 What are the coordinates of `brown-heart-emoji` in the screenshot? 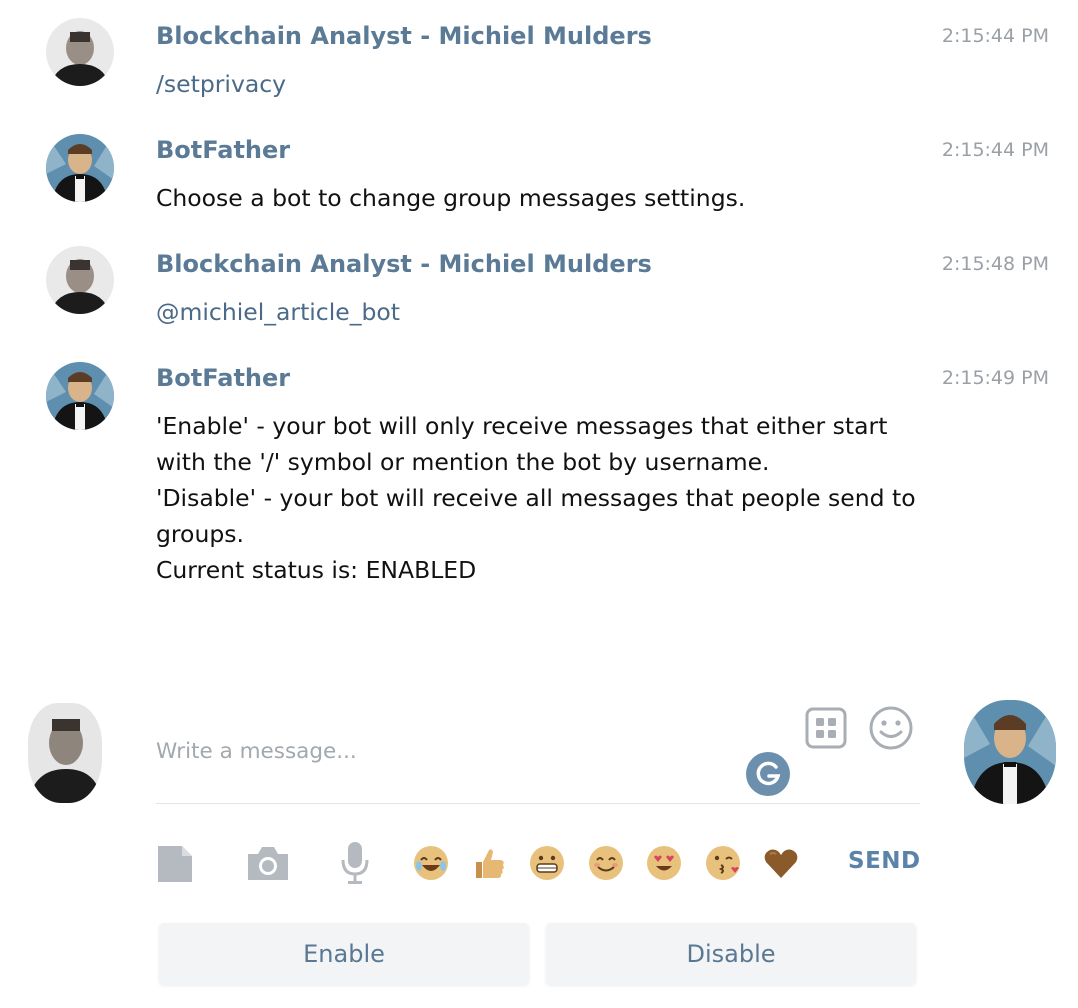 It's located at (781, 863).